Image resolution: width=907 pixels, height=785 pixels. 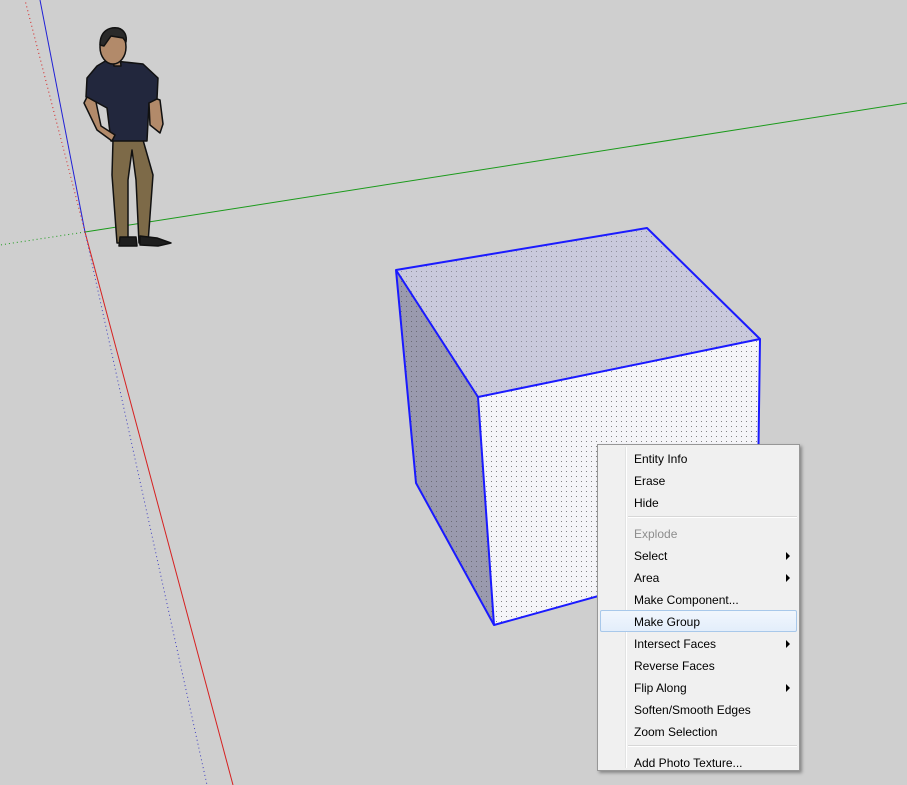 What do you see at coordinates (698, 577) in the screenshot?
I see `menu-item-area: Area` at bounding box center [698, 577].